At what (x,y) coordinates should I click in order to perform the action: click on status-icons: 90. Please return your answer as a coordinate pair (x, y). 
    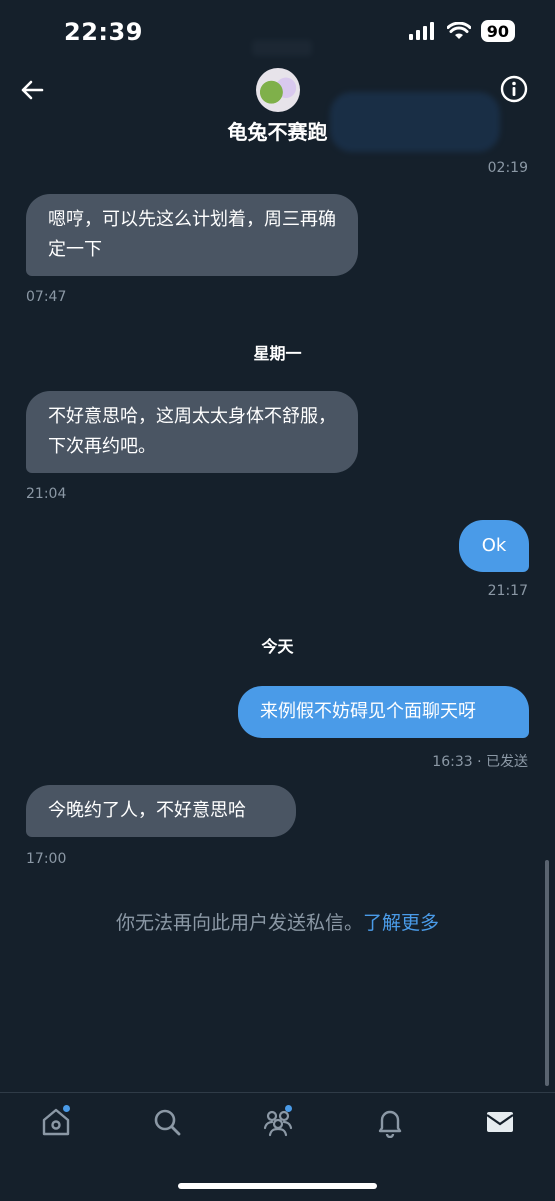
    Looking at the image, I should click on (461, 31).